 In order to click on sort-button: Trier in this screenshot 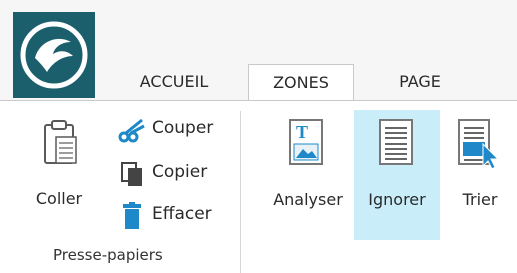, I will do `click(480, 175)`.